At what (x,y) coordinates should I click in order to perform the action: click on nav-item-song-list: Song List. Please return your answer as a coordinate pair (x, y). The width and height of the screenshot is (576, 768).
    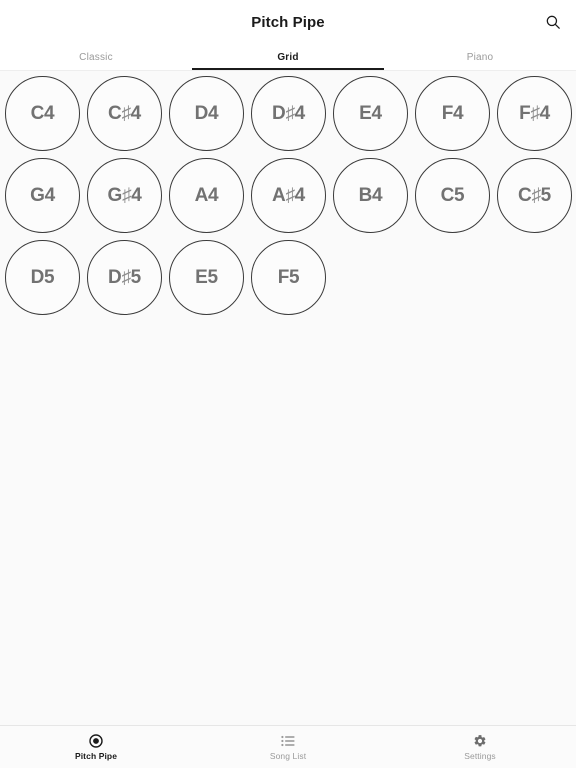
    Looking at the image, I should click on (288, 747).